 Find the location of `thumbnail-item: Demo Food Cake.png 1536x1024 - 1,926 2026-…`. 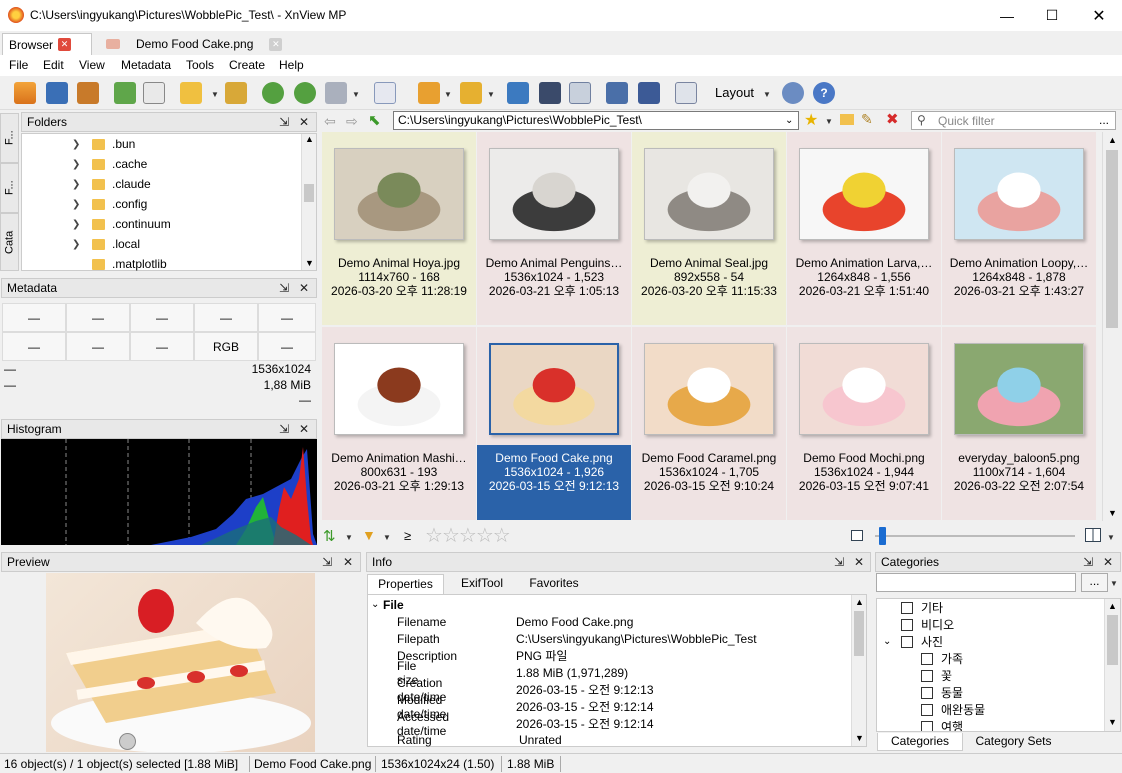

thumbnail-item: Demo Food Cake.png 1536x1024 - 1,926 2026-… is located at coordinates (554, 423).